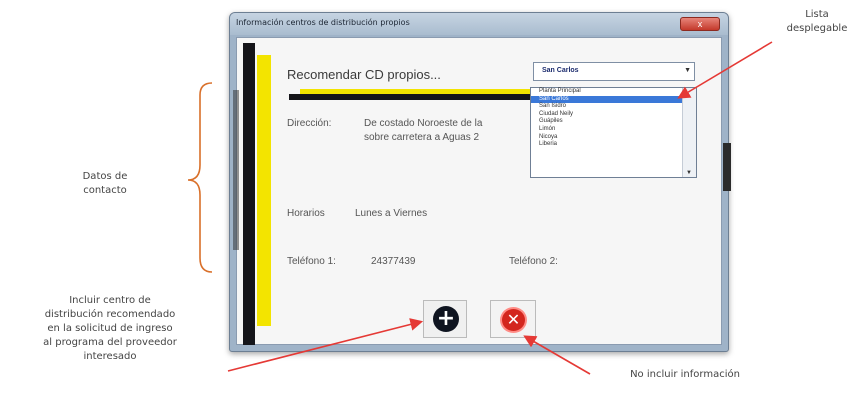 The height and width of the screenshot is (394, 864). I want to click on address-label: Dirección:, so click(309, 123).